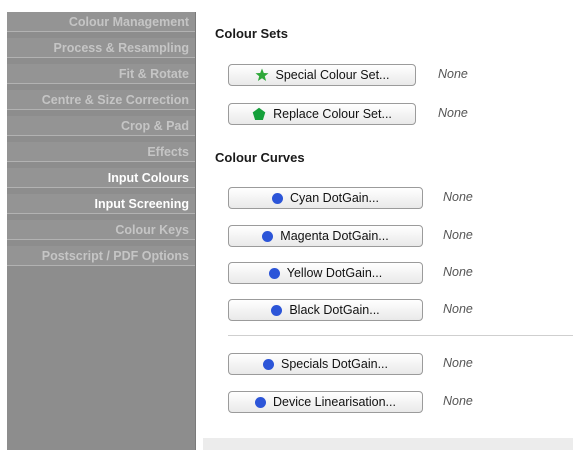 The width and height of the screenshot is (573, 450). I want to click on cyan-dotgain-value: None, so click(458, 197).